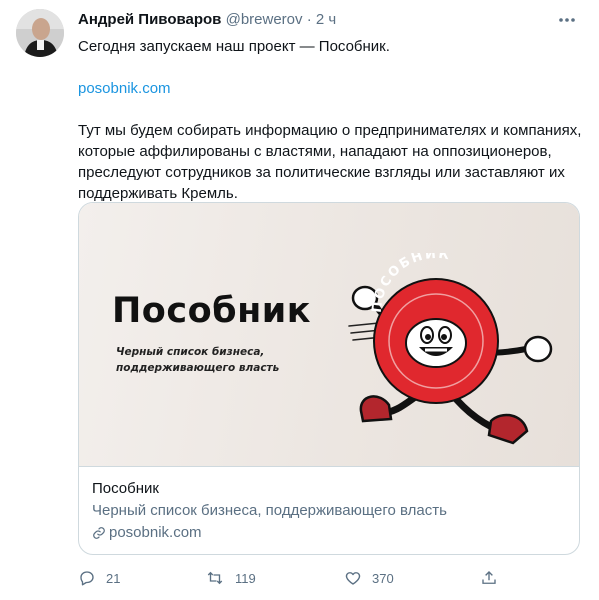 The width and height of the screenshot is (599, 600). Describe the element at coordinates (113, 578) in the screenshot. I see `reply-count: 21` at that location.